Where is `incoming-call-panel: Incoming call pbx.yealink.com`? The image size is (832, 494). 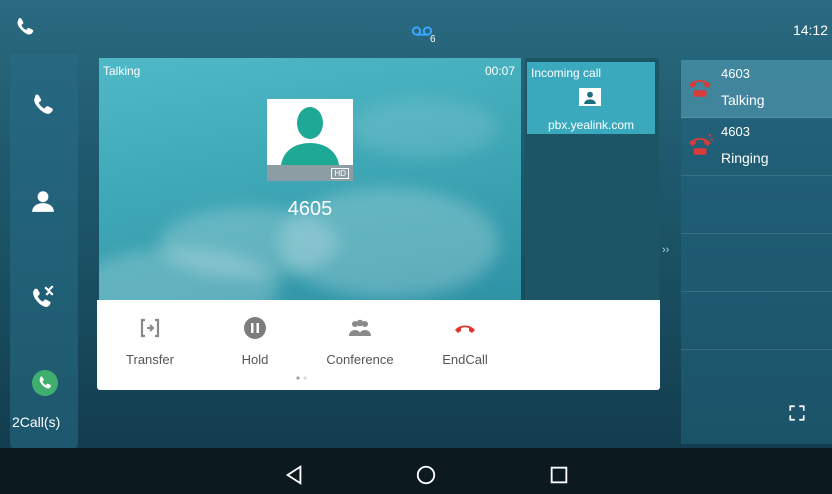
incoming-call-panel: Incoming call pbx.yealink.com is located at coordinates (592, 179).